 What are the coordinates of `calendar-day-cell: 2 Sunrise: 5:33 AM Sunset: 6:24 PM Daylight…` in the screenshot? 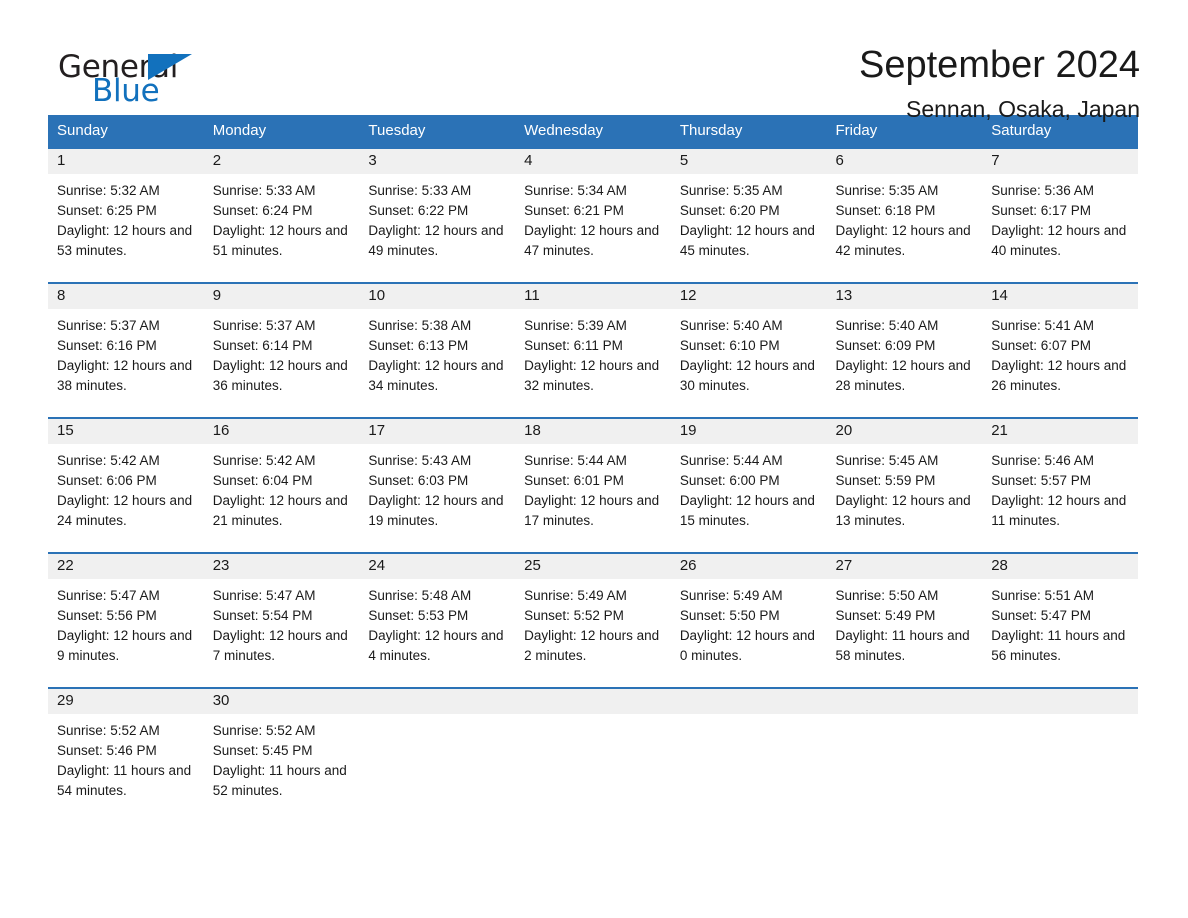 It's located at (281, 215).